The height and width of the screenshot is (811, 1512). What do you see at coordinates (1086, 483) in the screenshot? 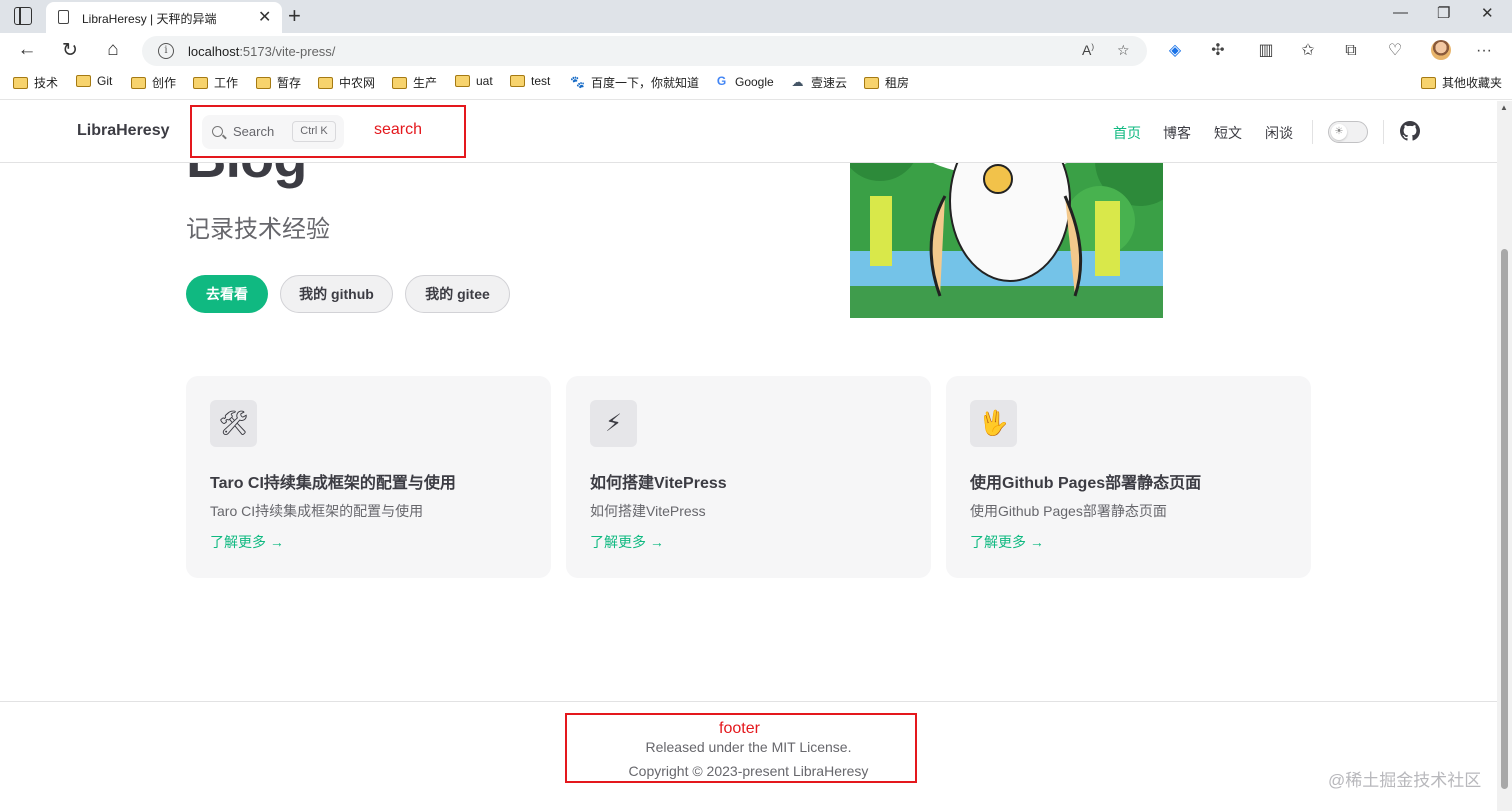
I see `feature-title: 使用Github Pages部署静态页面` at bounding box center [1086, 483].